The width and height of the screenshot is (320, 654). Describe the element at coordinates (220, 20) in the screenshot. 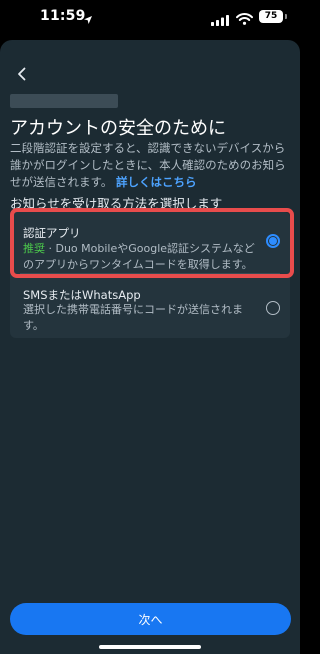

I see `signal-icon` at that location.